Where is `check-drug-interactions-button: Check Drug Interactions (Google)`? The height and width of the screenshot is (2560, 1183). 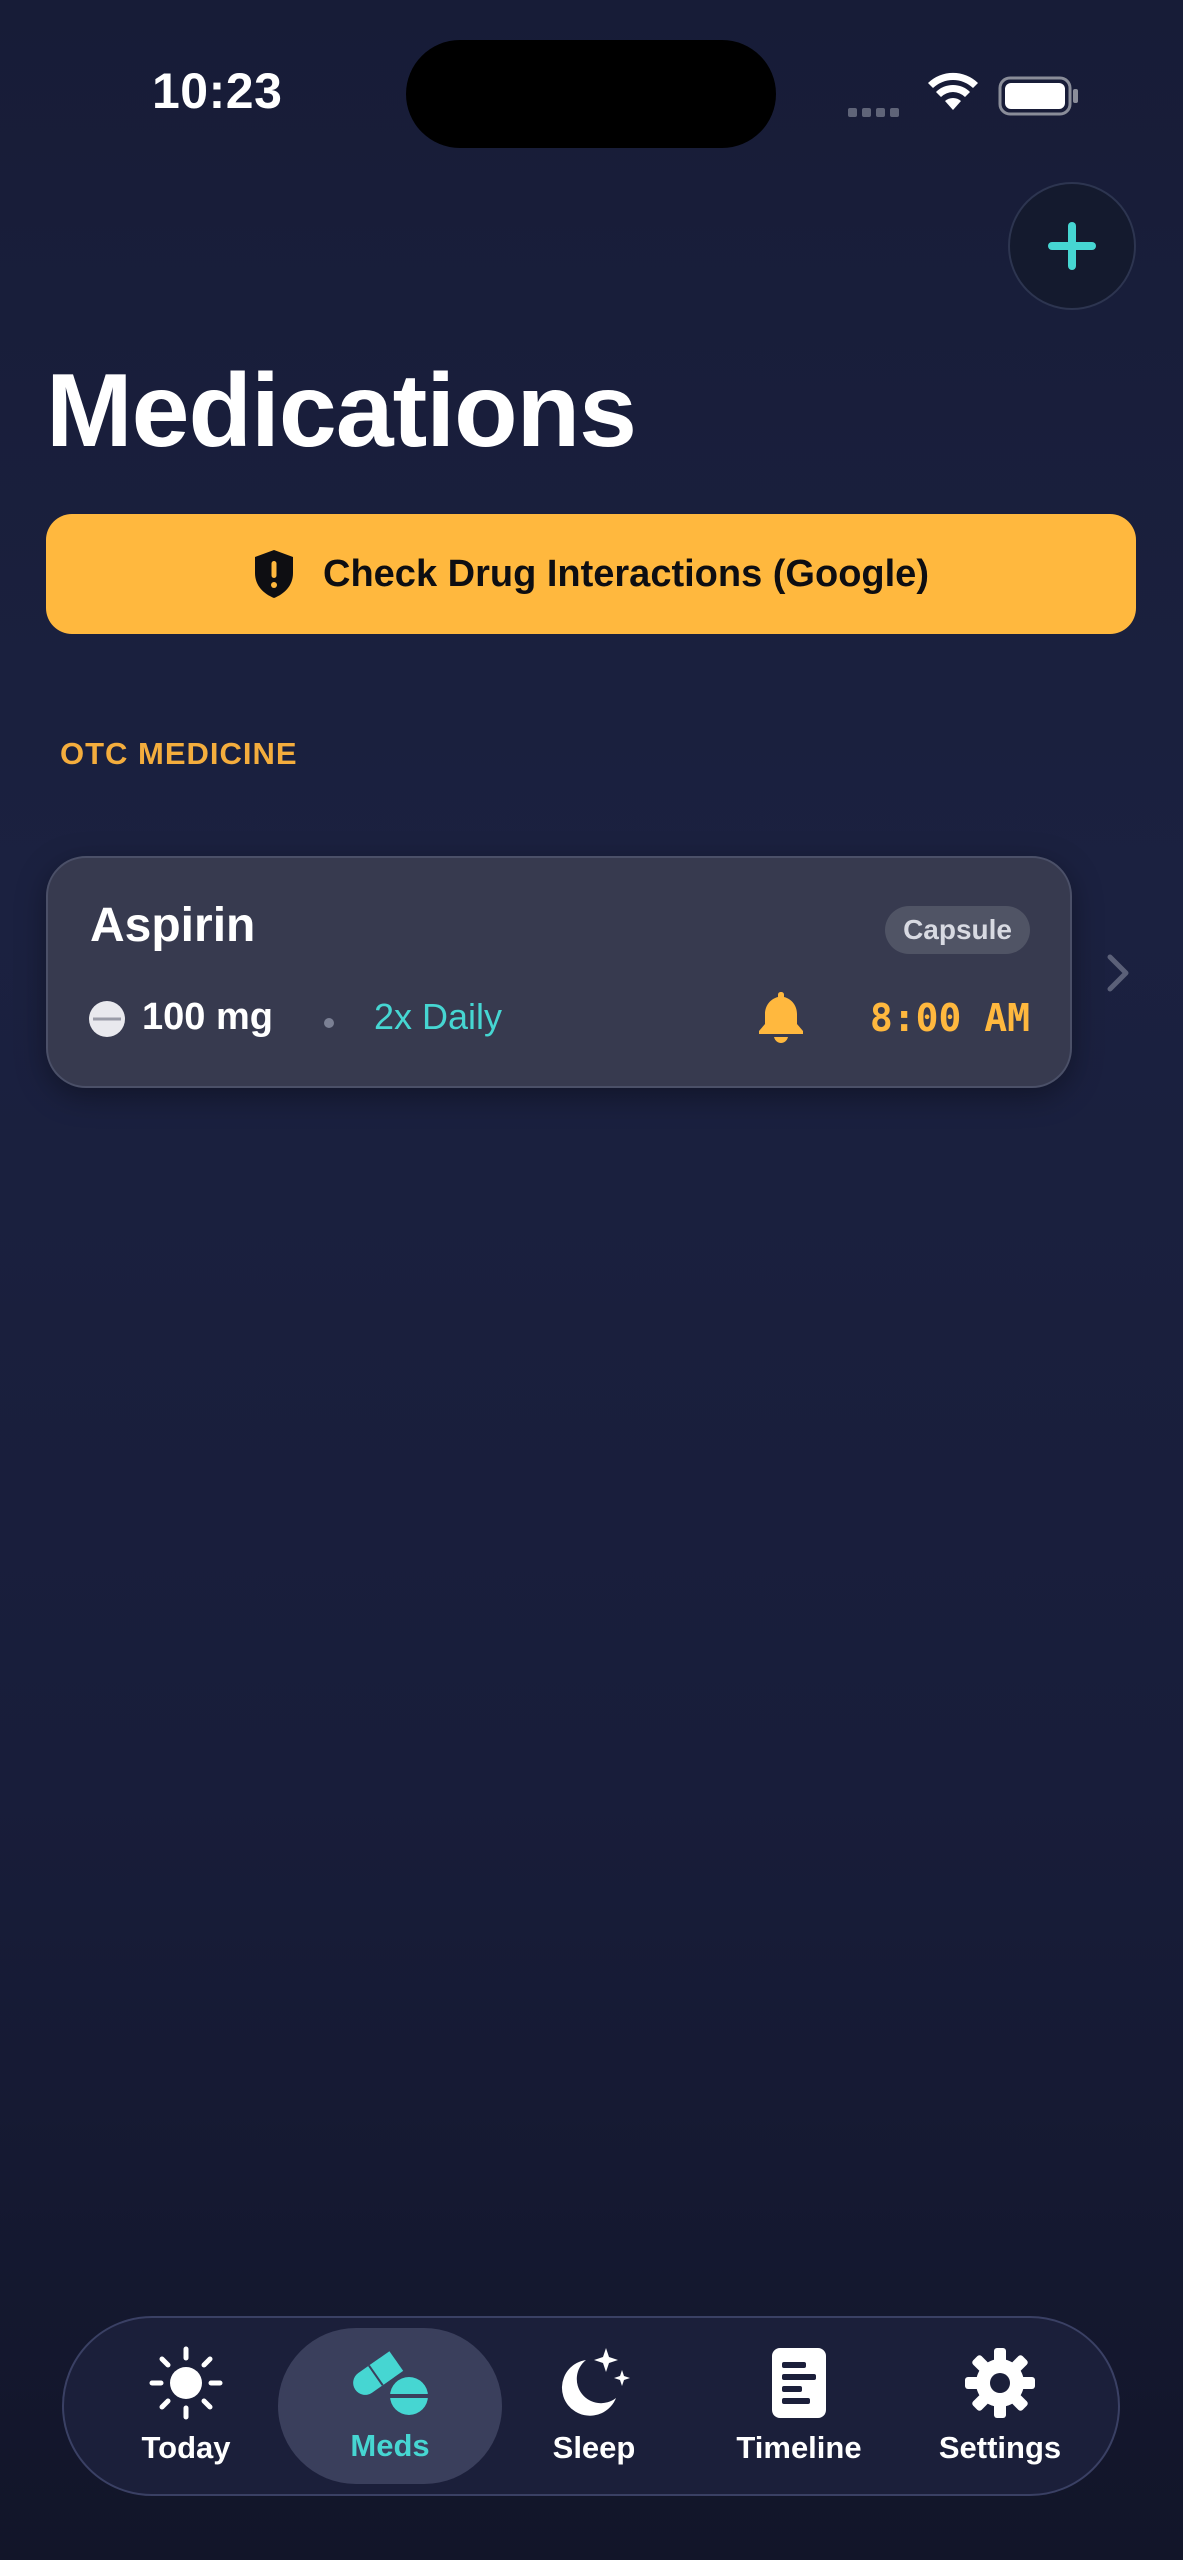 check-drug-interactions-button: Check Drug Interactions (Google) is located at coordinates (591, 574).